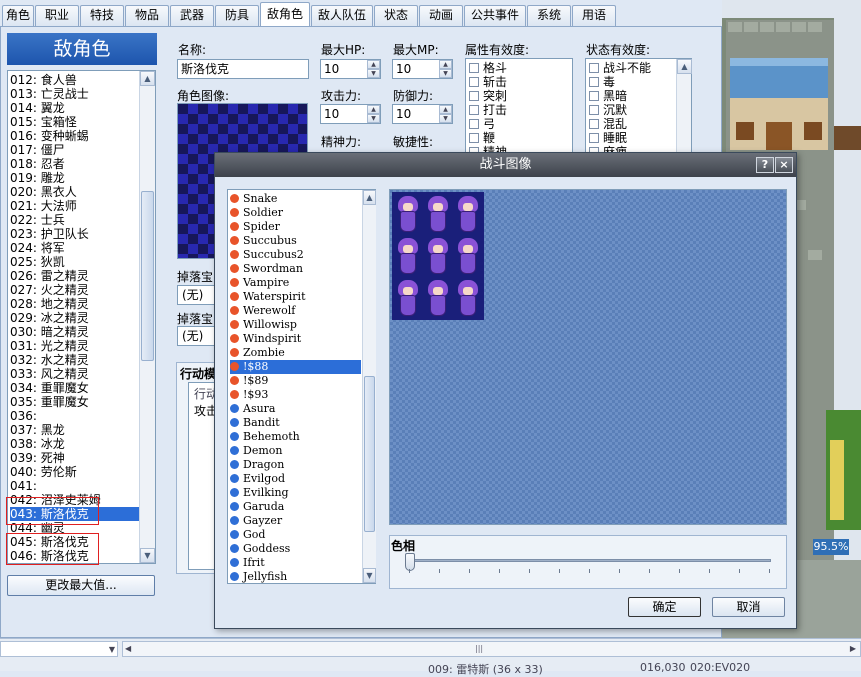 Image resolution: width=861 pixels, height=677 pixels. I want to click on enemy-list-item: 039: 死神, so click(75, 458).